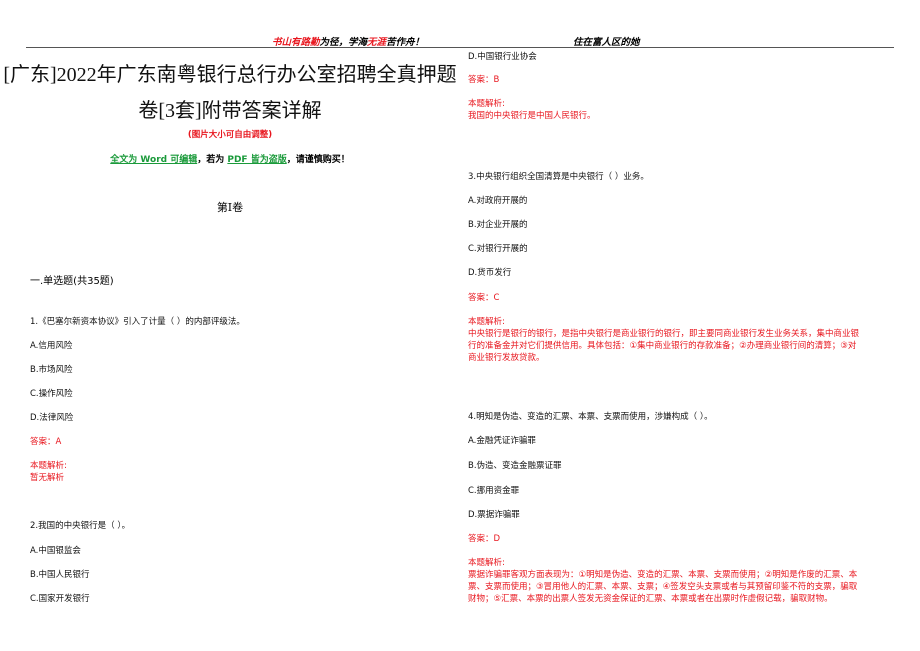  I want to click on volume-heading: 第Ⅰ卷, so click(230, 207).